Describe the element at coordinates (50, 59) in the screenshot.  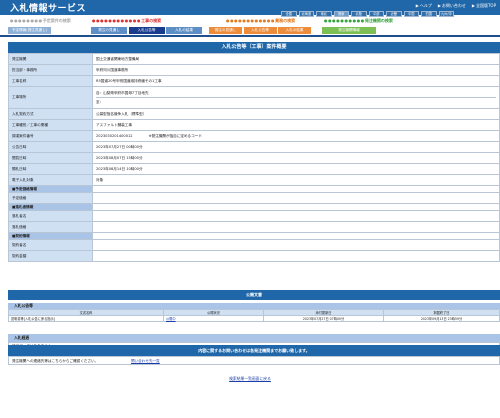
I see `field-label: 発注機関` at that location.